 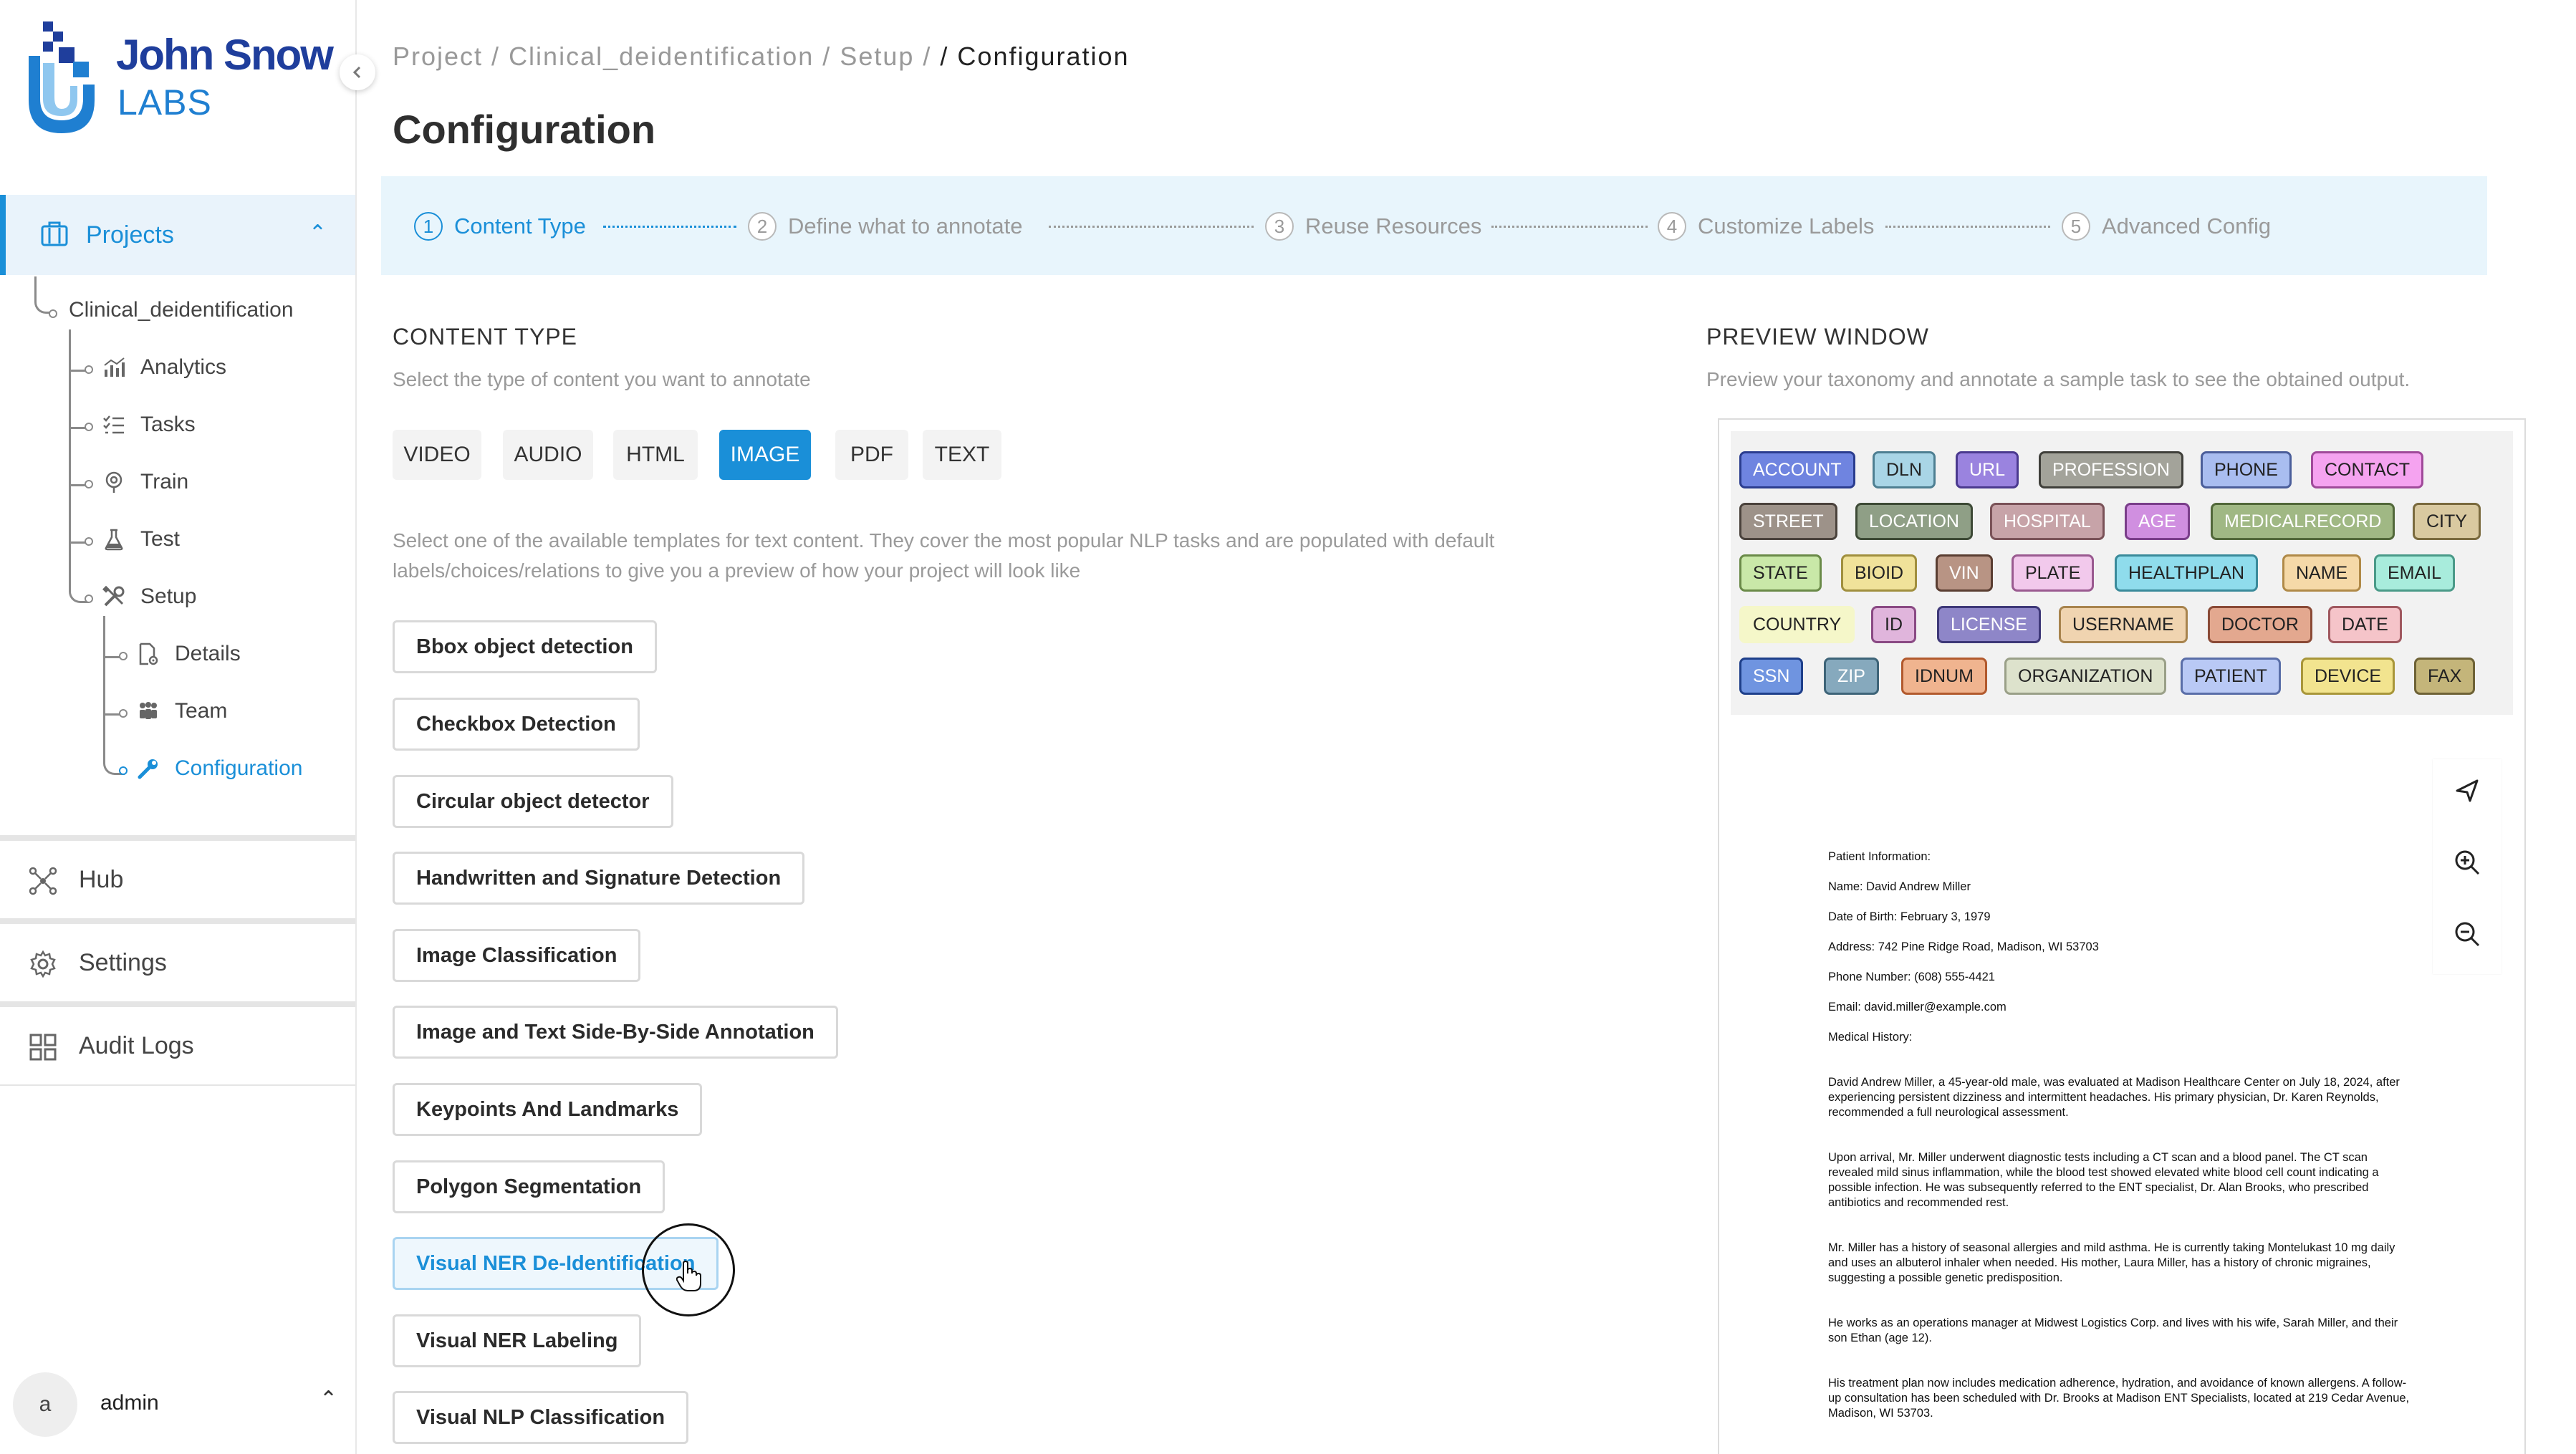 What do you see at coordinates (655, 455) in the screenshot?
I see `content-type-html: HTML` at bounding box center [655, 455].